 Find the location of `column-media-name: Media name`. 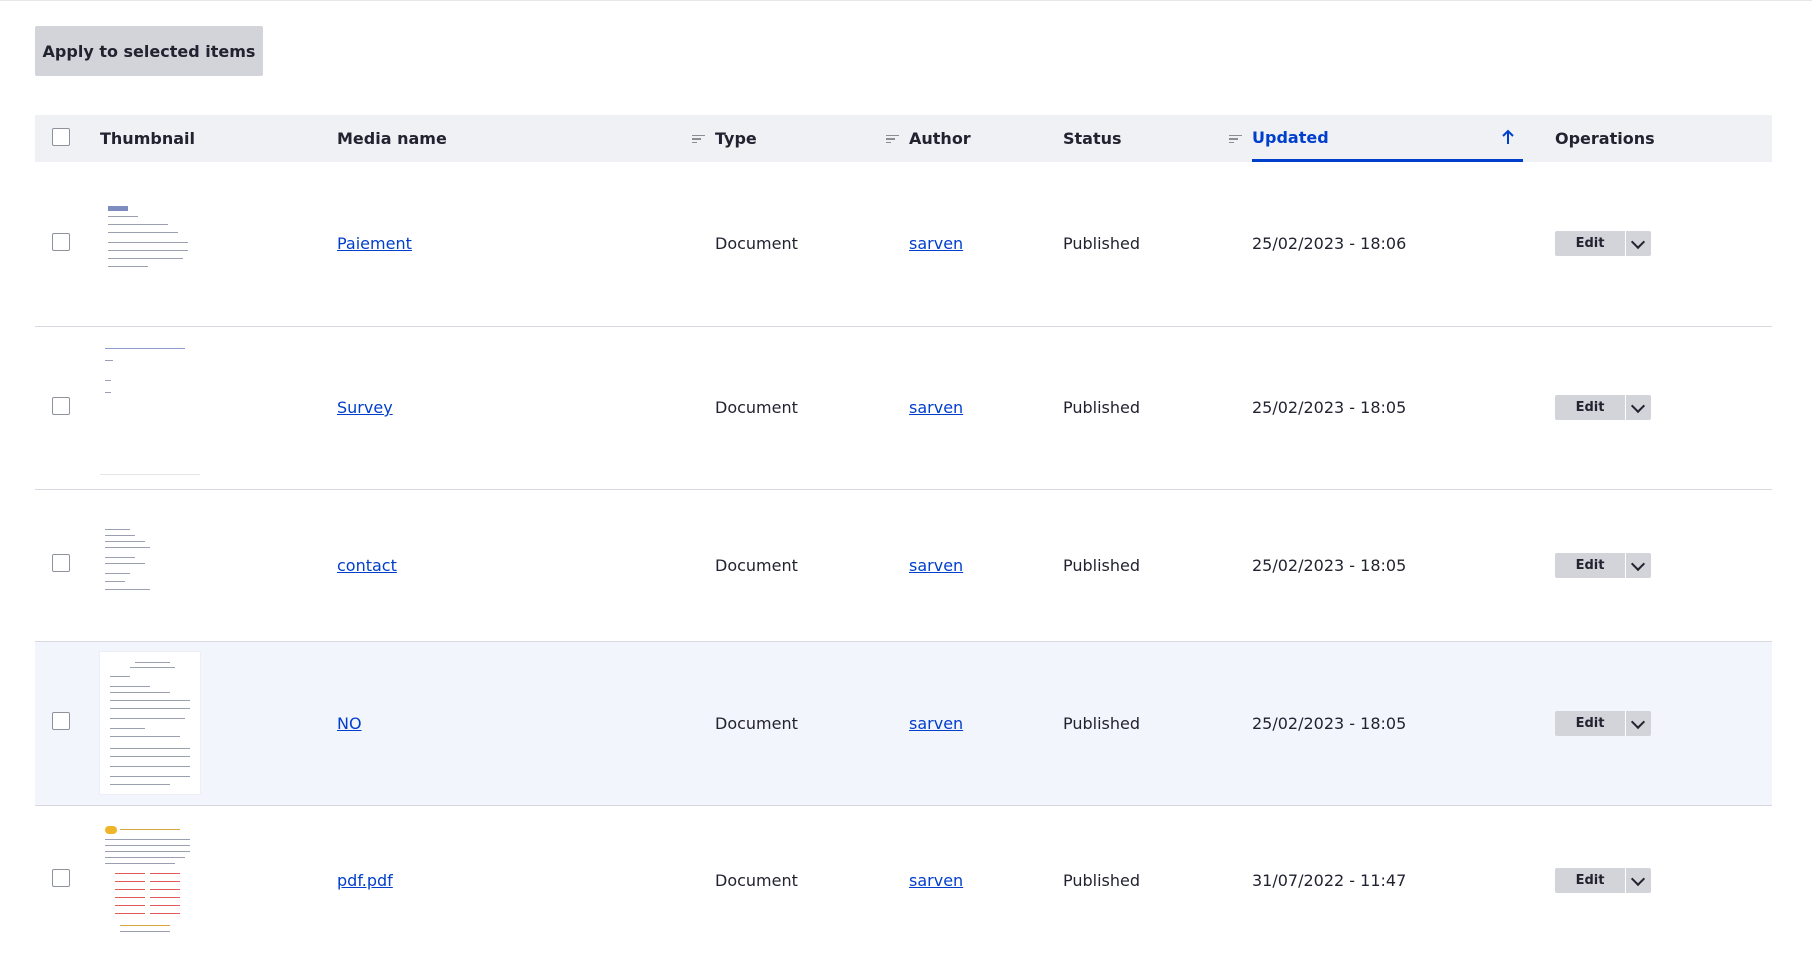

column-media-name: Media name is located at coordinates (526, 138).